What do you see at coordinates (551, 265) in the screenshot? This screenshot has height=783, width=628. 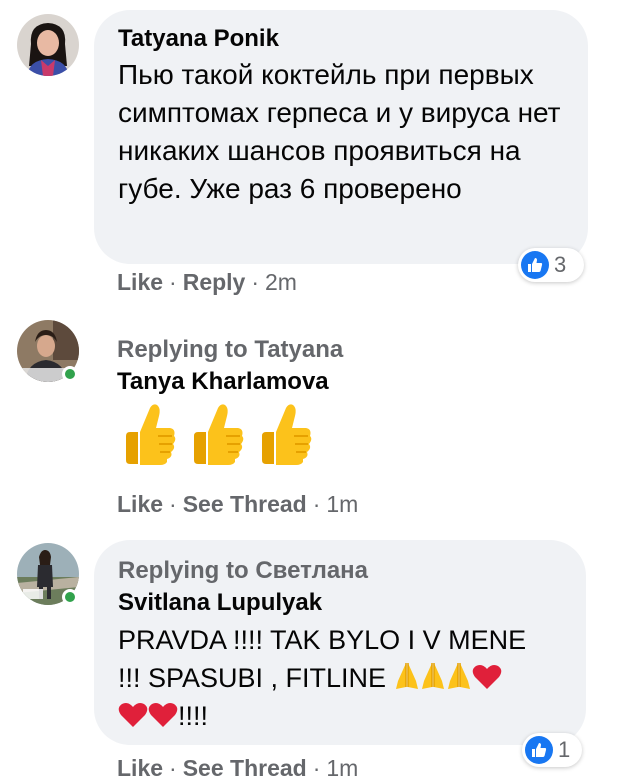 I see `reaction-summary: 3` at bounding box center [551, 265].